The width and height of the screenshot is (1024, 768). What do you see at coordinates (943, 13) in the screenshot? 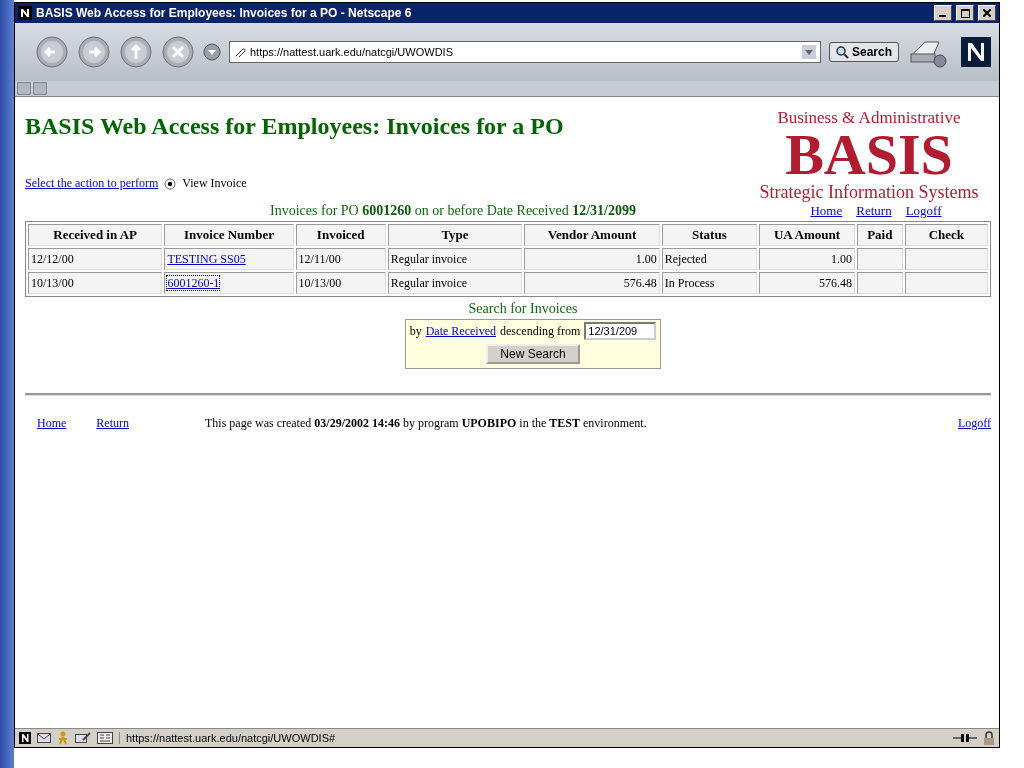
I see `minimize-button` at bounding box center [943, 13].